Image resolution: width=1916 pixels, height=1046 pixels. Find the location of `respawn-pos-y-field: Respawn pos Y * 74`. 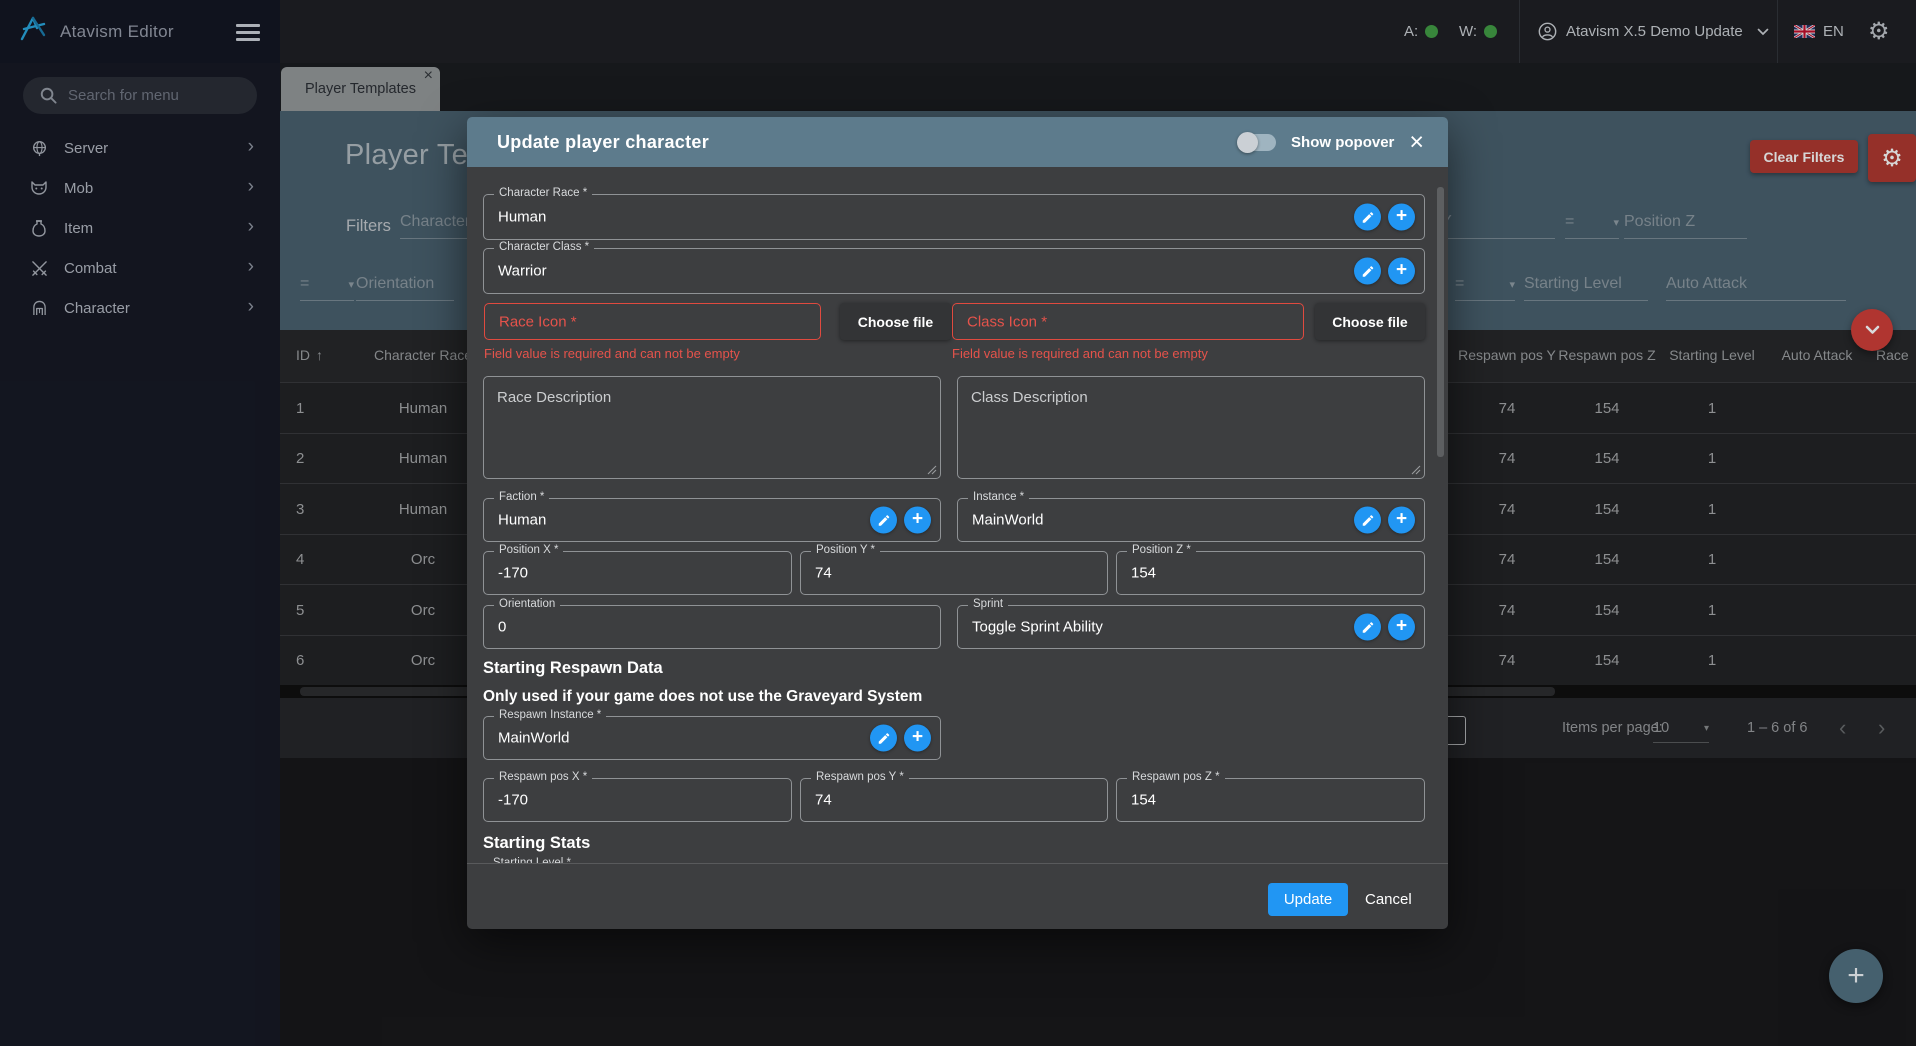

respawn-pos-y-field: Respawn pos Y * 74 is located at coordinates (954, 796).